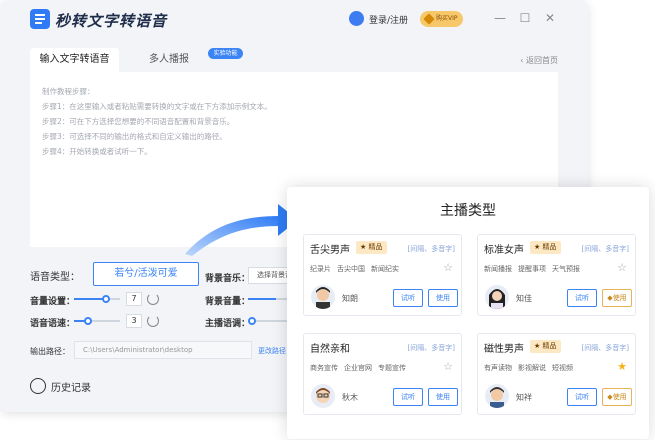 The width and height of the screenshot is (655, 440). Describe the element at coordinates (524, 298) in the screenshot. I see `voice-speaker: 知佳` at that location.